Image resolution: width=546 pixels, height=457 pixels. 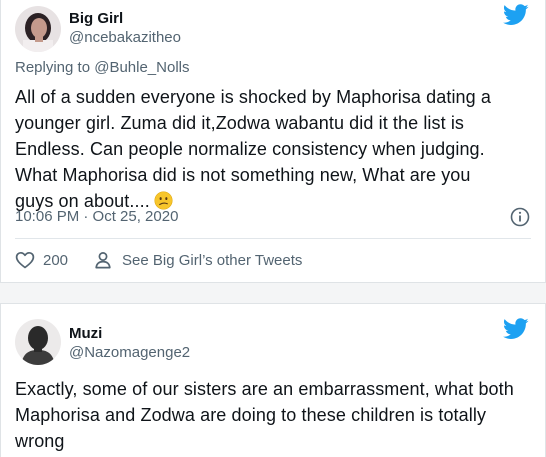 I want to click on user-handle: @ncebakazitheo, so click(x=125, y=37).